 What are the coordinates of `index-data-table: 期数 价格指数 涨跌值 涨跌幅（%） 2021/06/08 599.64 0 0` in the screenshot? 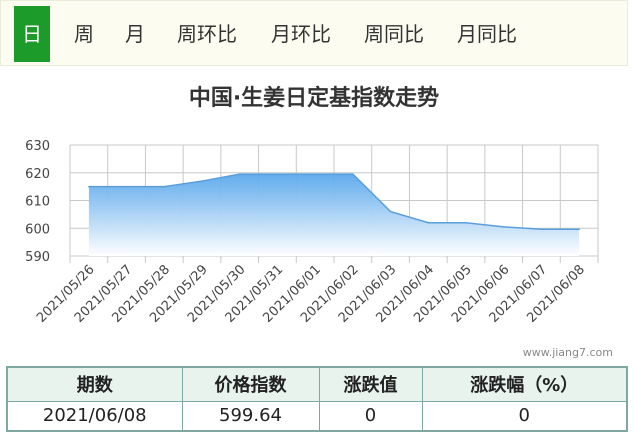 It's located at (317, 399).